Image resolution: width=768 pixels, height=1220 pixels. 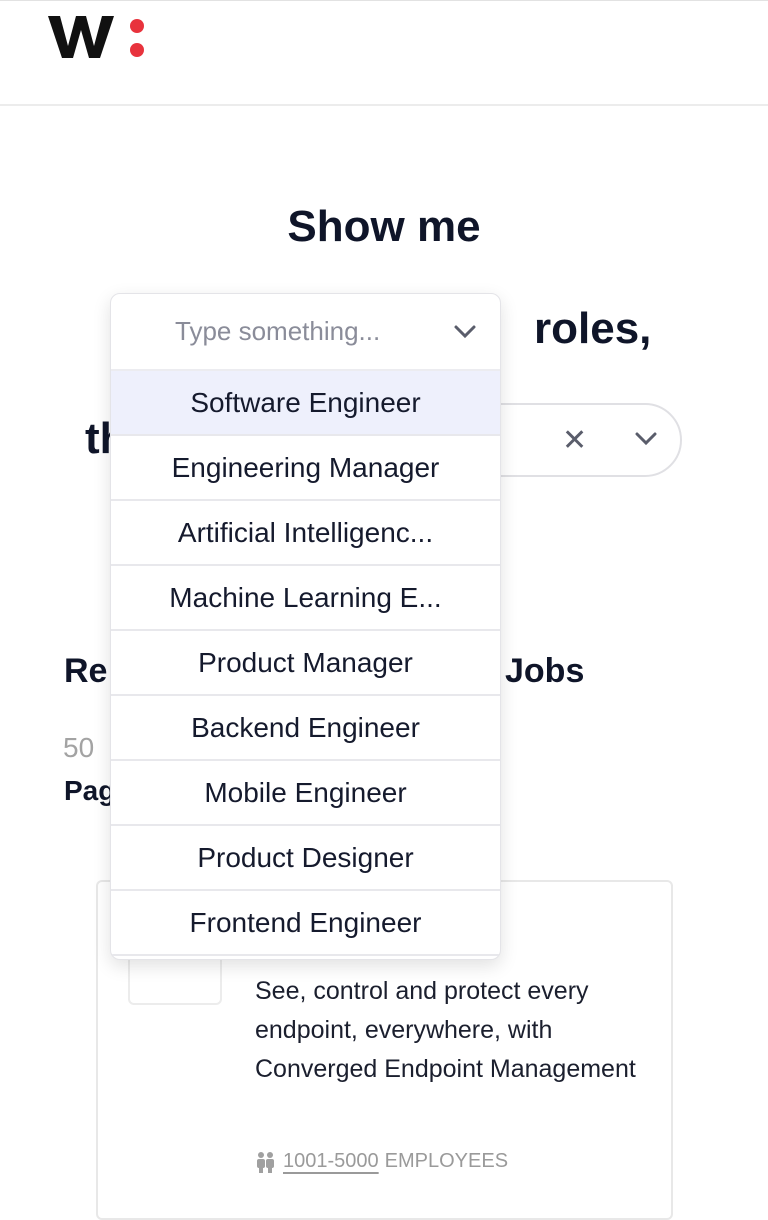 I want to click on results-heading-start: Re, so click(x=86, y=671).